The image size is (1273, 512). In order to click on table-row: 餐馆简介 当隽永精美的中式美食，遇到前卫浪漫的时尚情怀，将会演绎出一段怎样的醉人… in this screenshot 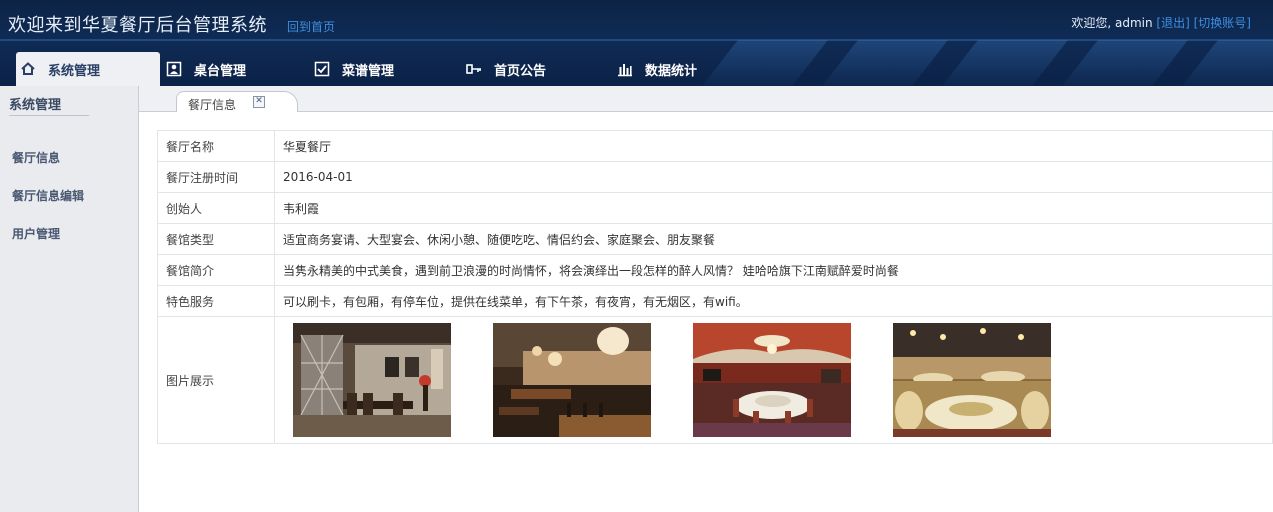, I will do `click(715, 270)`.